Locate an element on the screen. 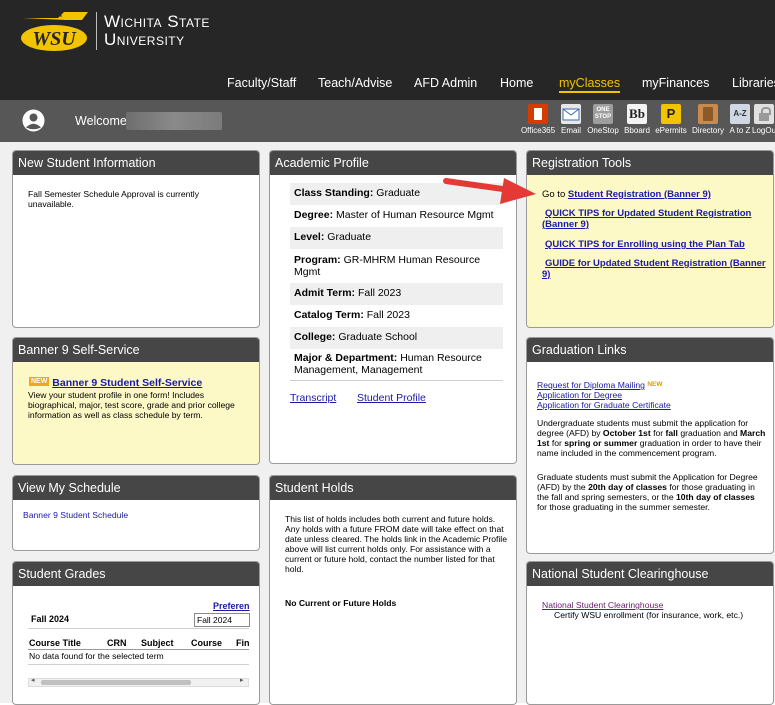 This screenshot has width=775, height=705. new-badge: NEW is located at coordinates (39, 381).